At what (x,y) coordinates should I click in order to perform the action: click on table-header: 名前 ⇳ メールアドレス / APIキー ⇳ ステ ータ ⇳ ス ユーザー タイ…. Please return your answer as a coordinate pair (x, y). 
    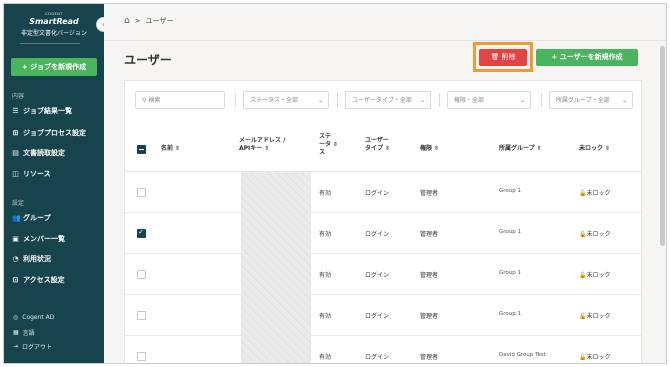
    Looking at the image, I should click on (383, 149).